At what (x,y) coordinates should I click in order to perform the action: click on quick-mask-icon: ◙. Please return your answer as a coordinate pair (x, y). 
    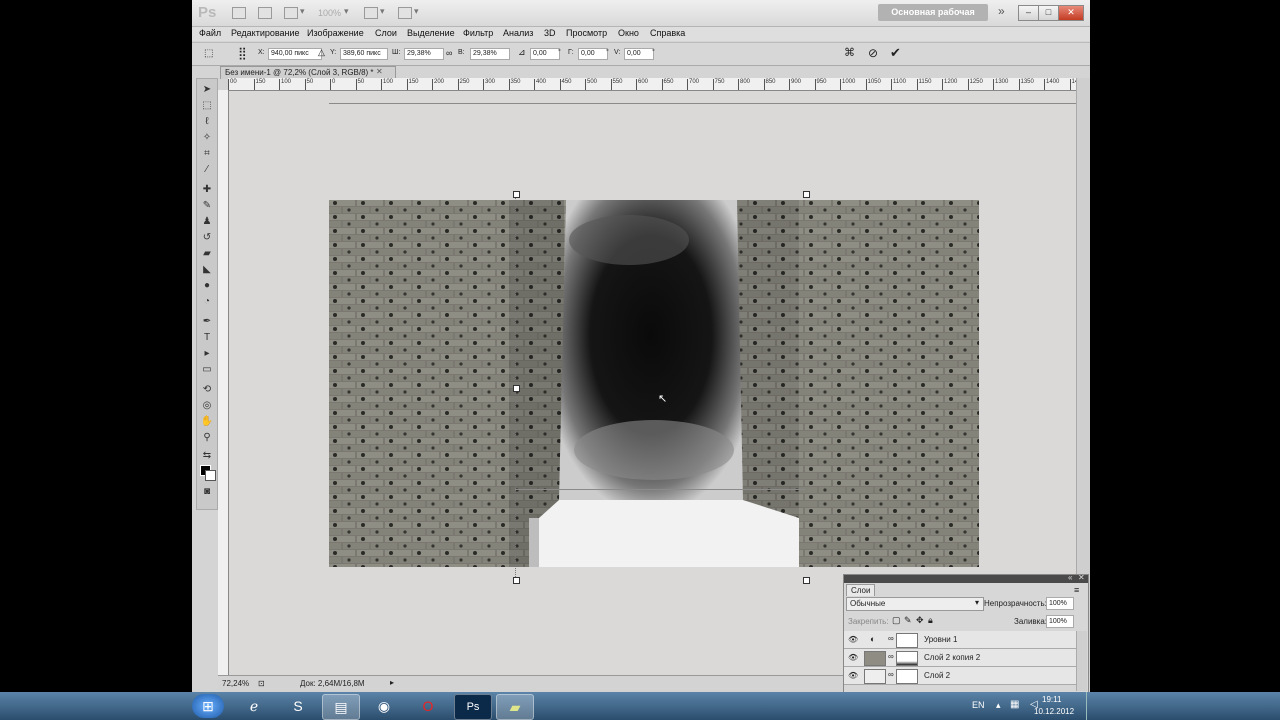
    Looking at the image, I should click on (207, 492).